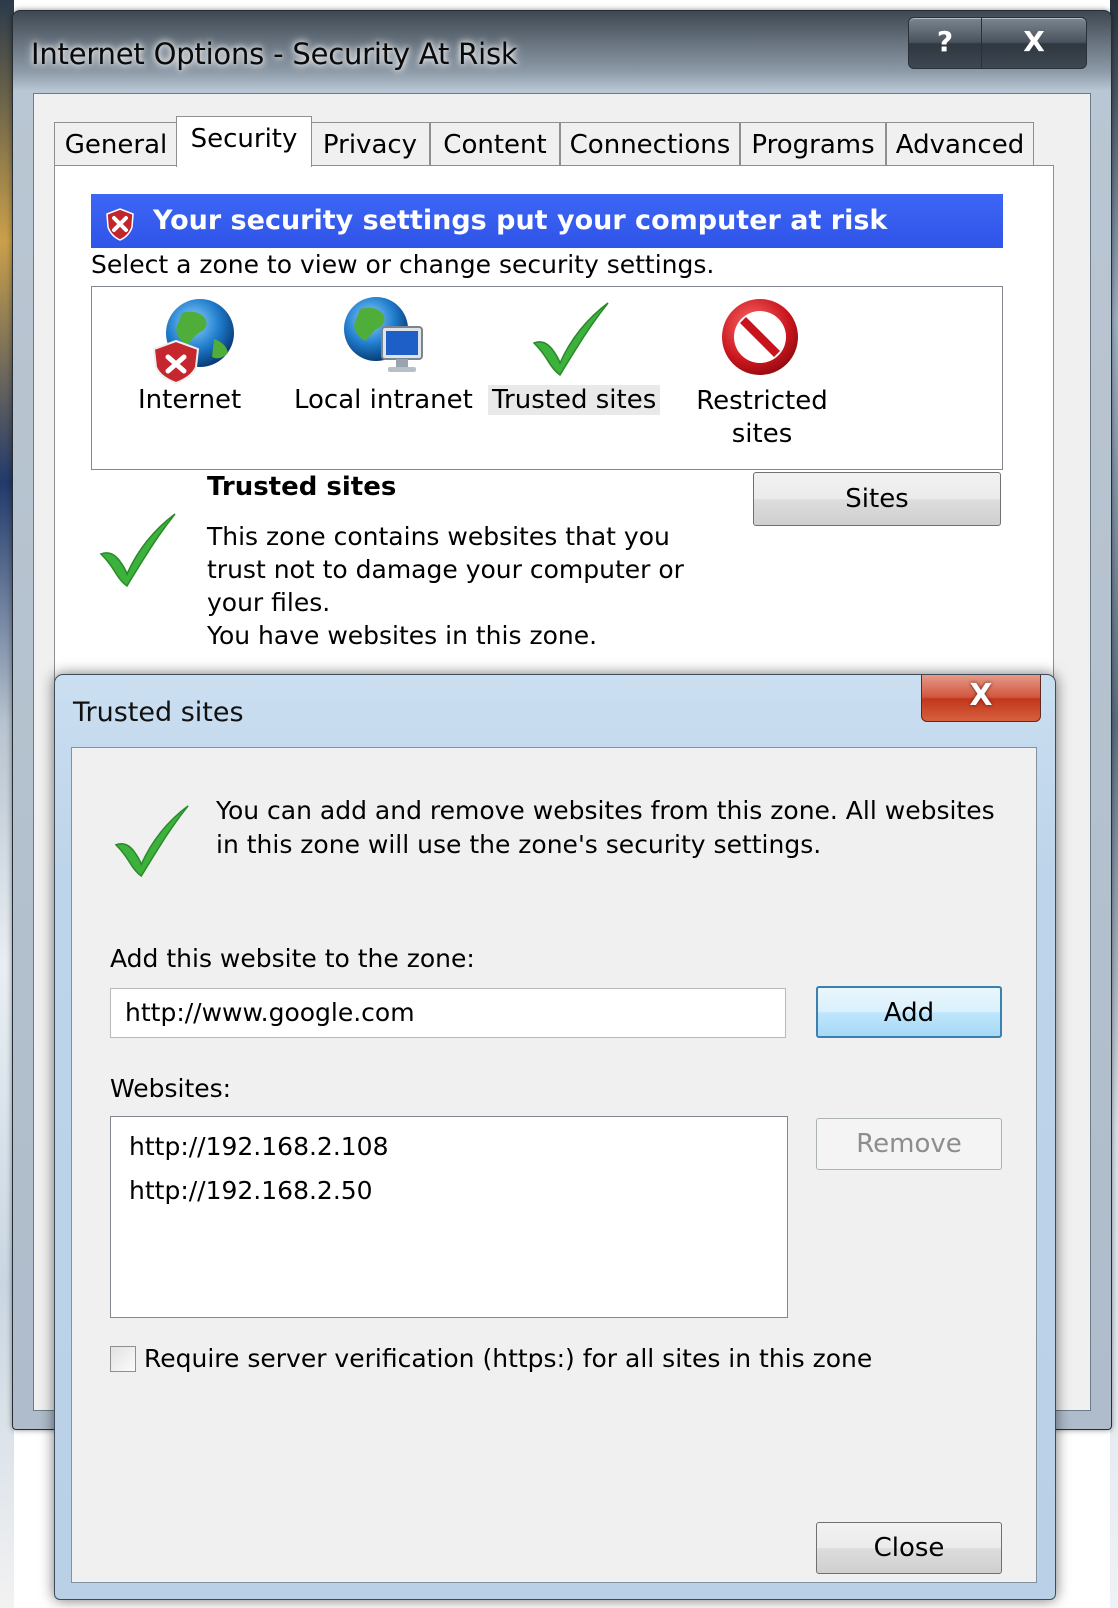 The width and height of the screenshot is (1118, 1608). Describe the element at coordinates (960, 144) in the screenshot. I see `tab-advanced: Advanced` at that location.